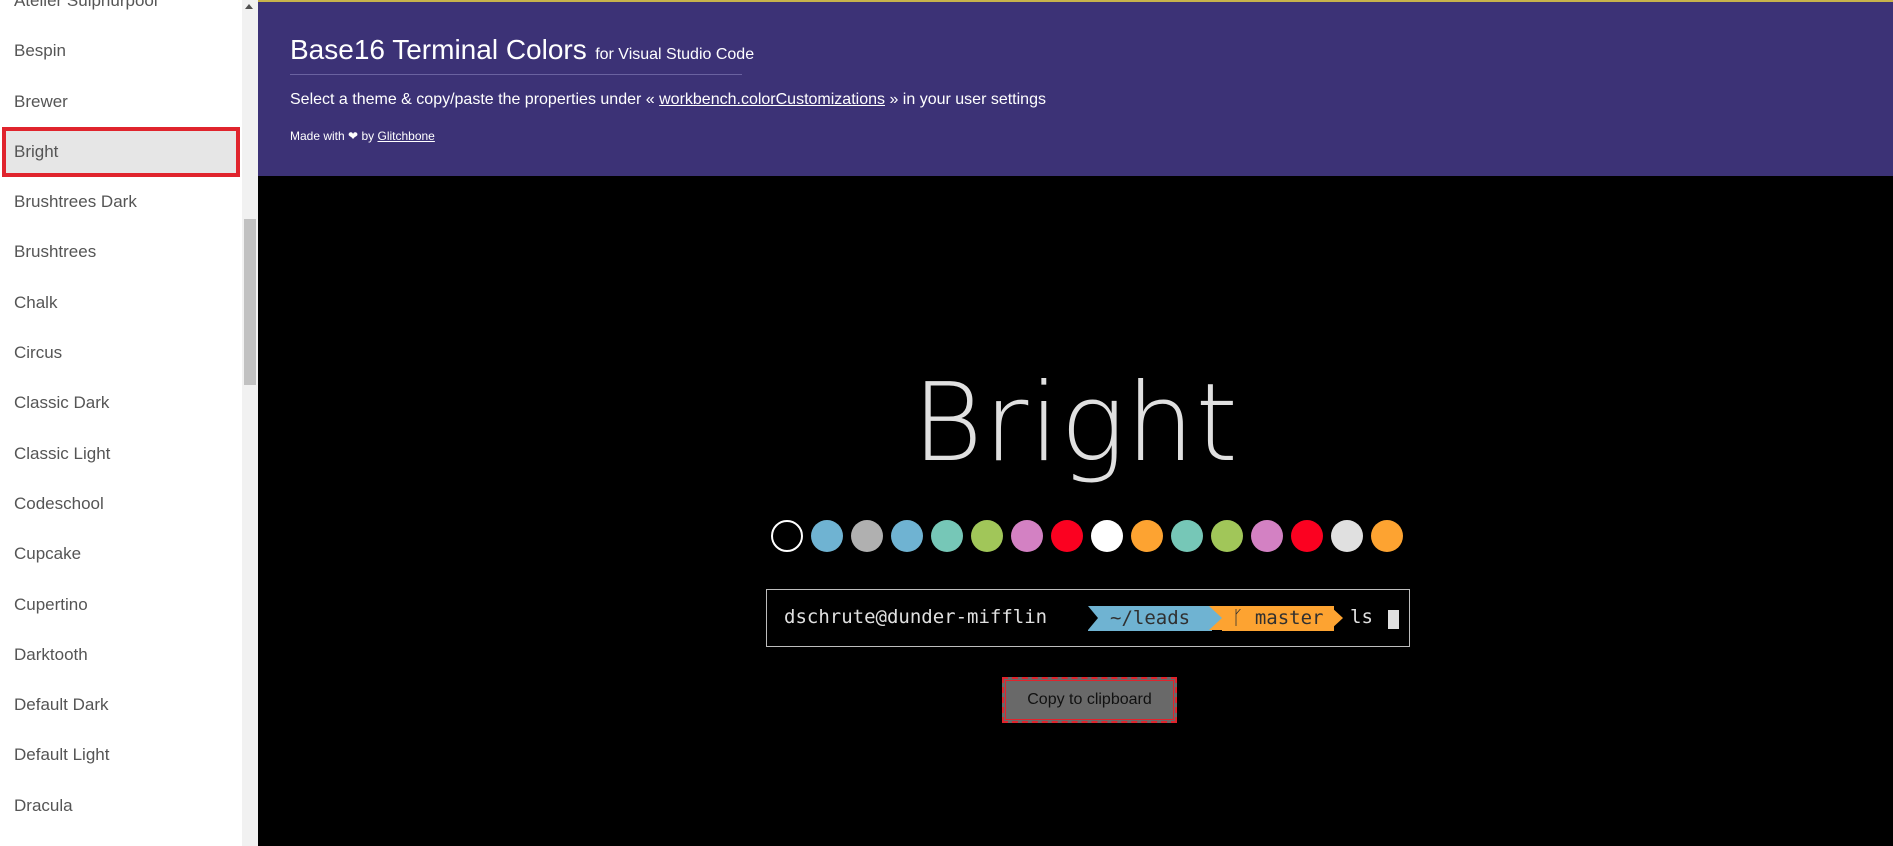  I want to click on theme-list-item: Default Dark, so click(121, 705).